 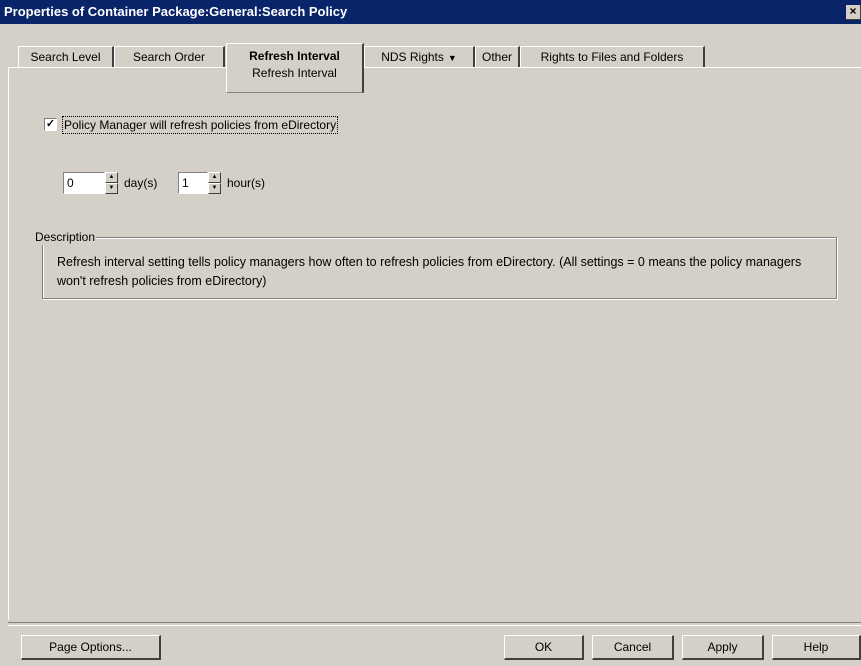 I want to click on close-icon: ×, so click(x=853, y=12).